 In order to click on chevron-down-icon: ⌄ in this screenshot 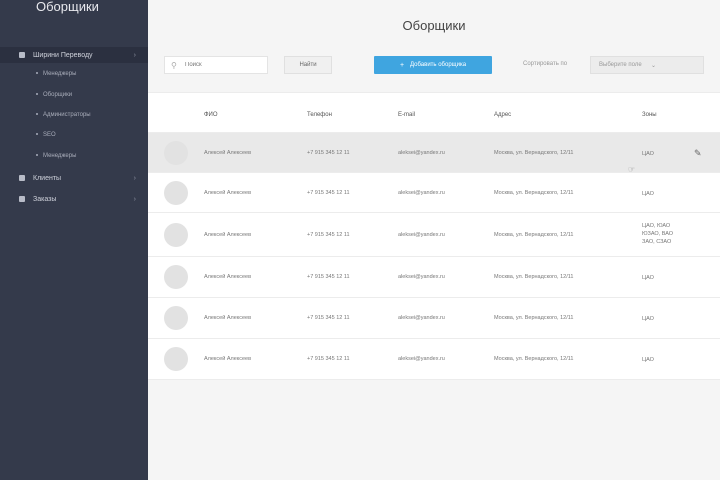, I will do `click(654, 65)`.